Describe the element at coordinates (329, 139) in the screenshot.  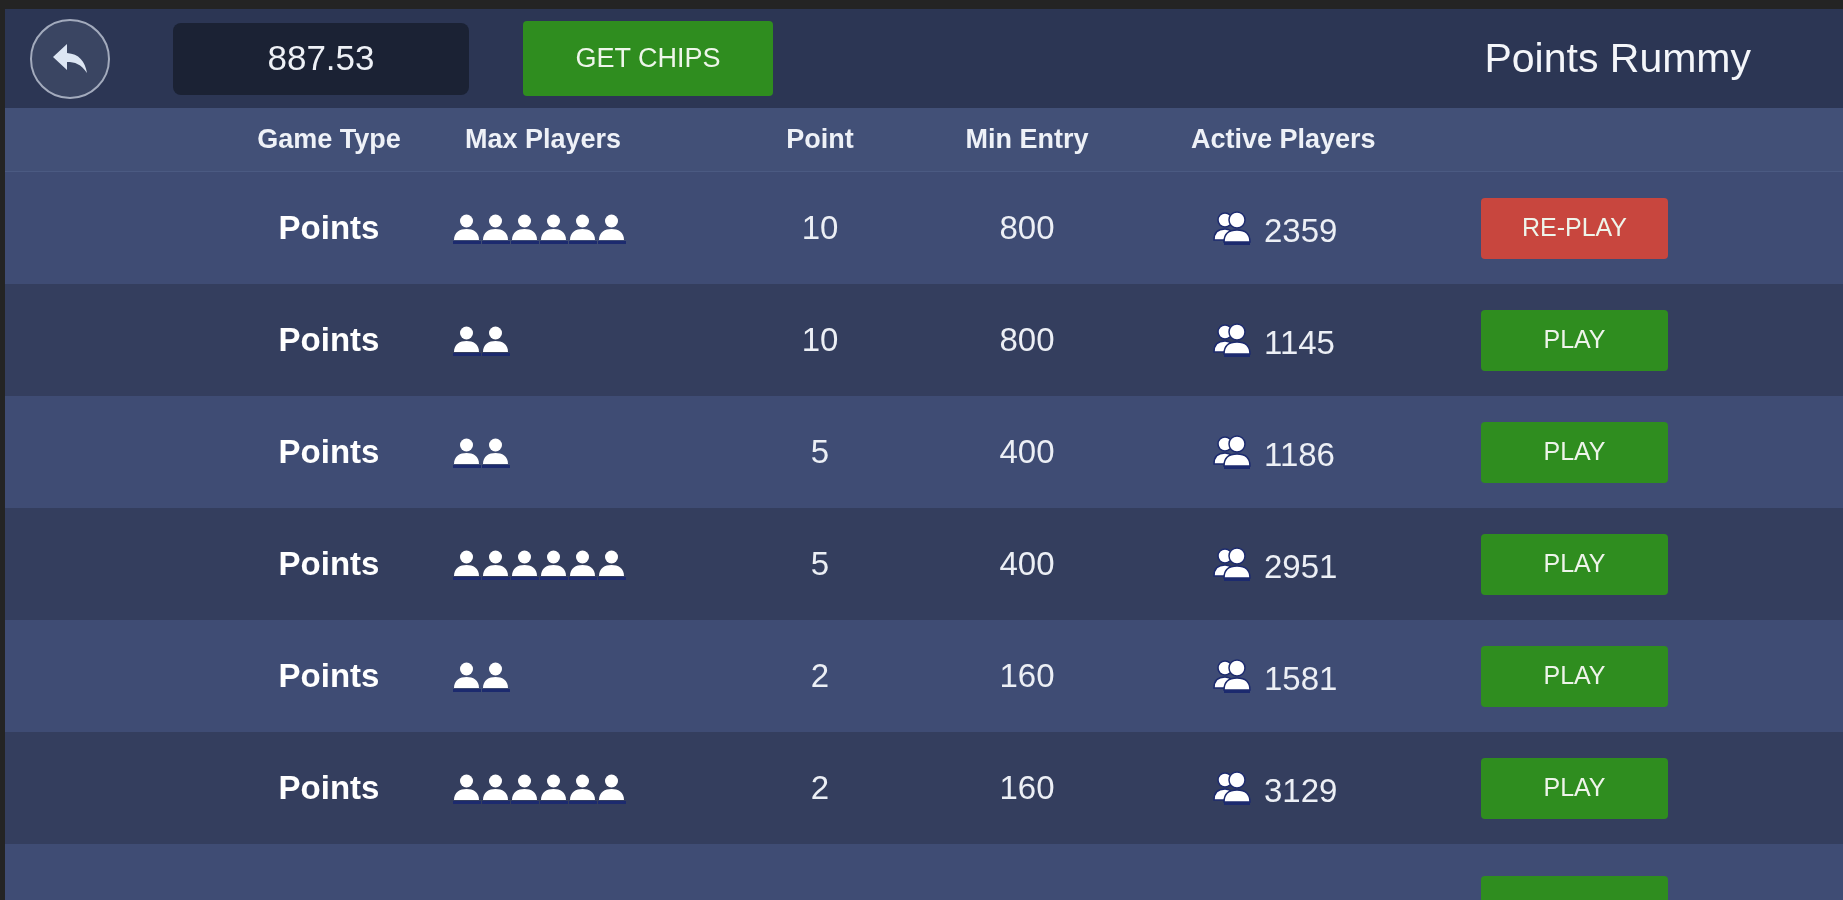
I see `column-header: Game Type` at that location.